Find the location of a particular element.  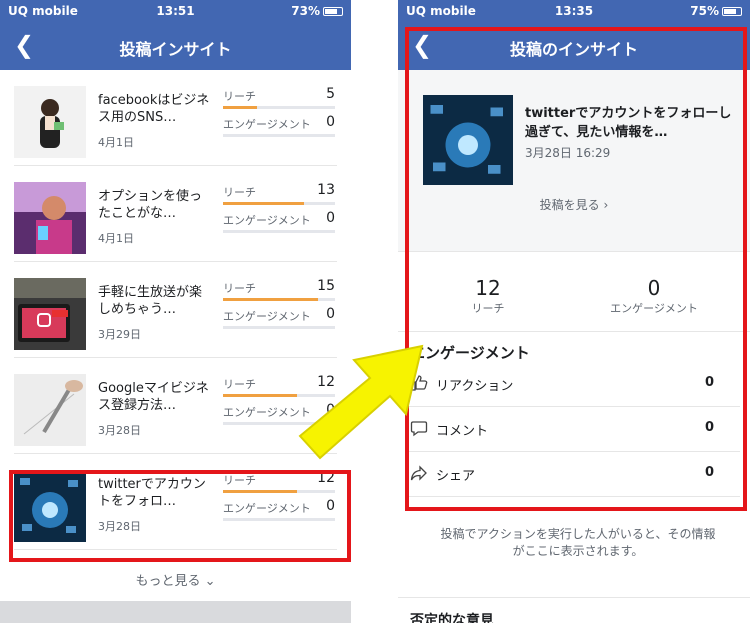

nav-bar: ❮ 投稿インサイト is located at coordinates (175, 46).